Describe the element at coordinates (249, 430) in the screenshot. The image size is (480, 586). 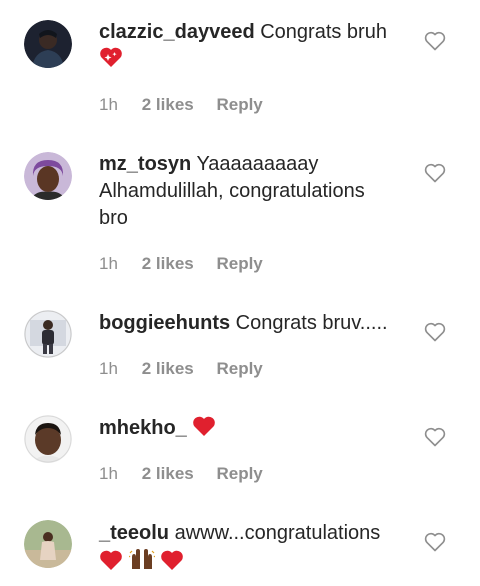
I see `comment-body: mhekho_` at that location.